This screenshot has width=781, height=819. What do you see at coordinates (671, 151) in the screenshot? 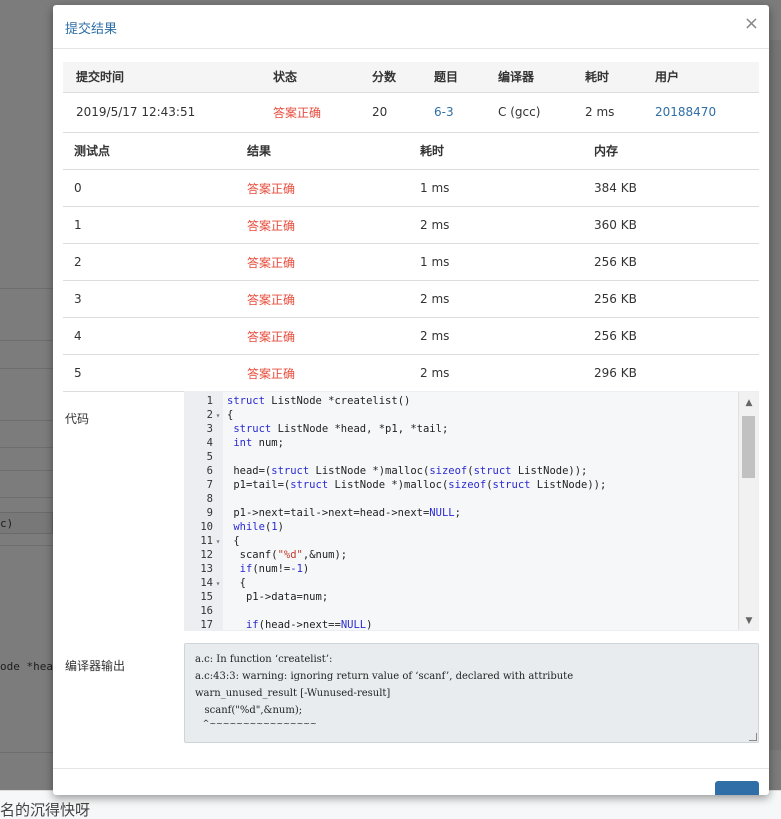
I see `cases-header-memory: 内存` at bounding box center [671, 151].